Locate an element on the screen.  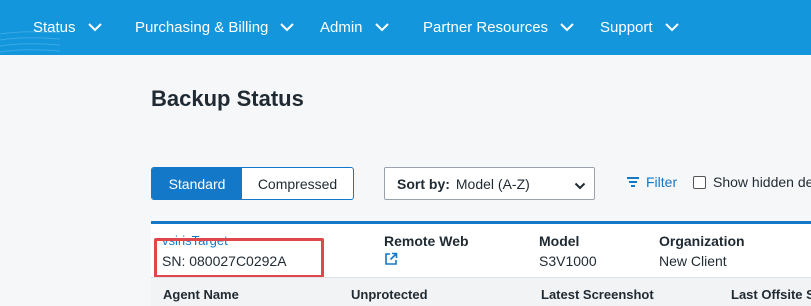
remote-web-label: Remote Web is located at coordinates (426, 241).